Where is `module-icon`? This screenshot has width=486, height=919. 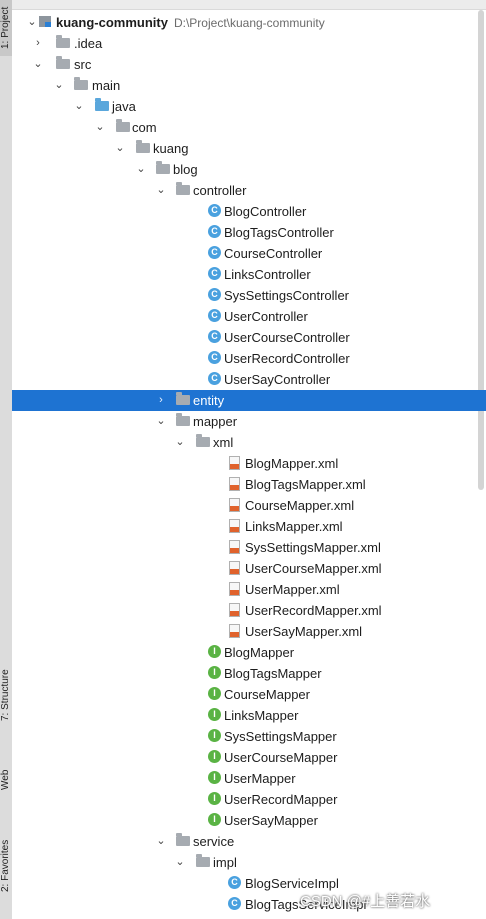
module-icon is located at coordinates (45, 21).